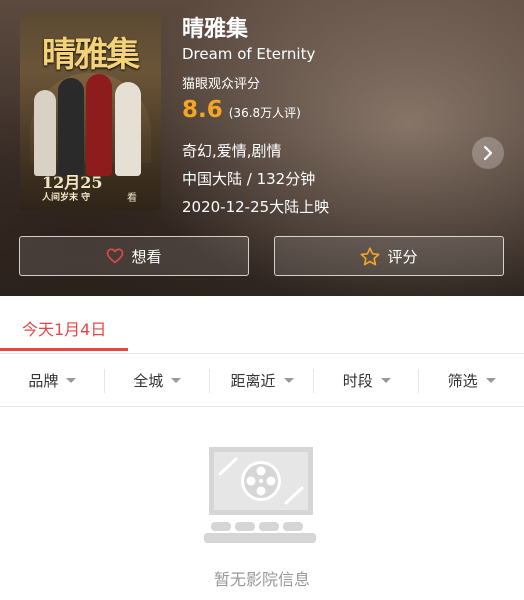 The height and width of the screenshot is (600, 524). I want to click on heart-icon, so click(115, 256).